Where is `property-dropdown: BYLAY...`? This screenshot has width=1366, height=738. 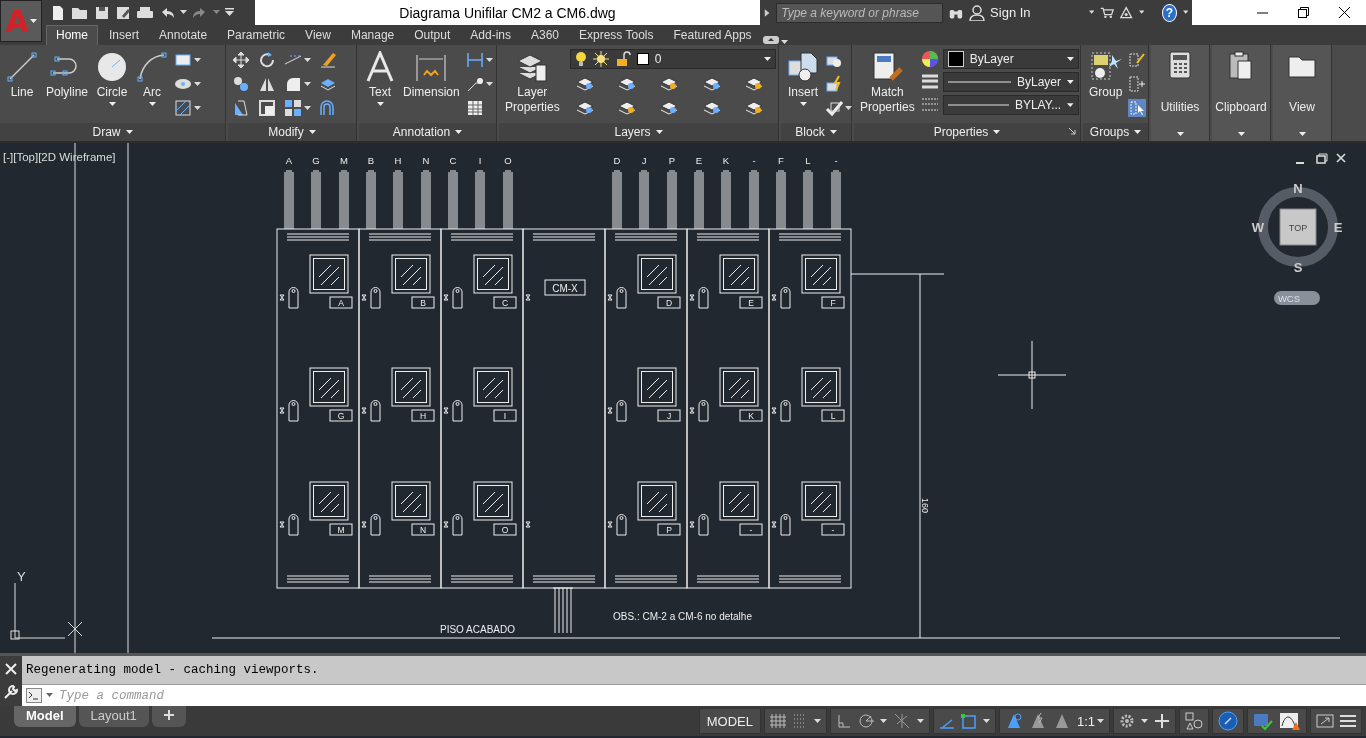 property-dropdown: BYLAY... is located at coordinates (1010, 105).